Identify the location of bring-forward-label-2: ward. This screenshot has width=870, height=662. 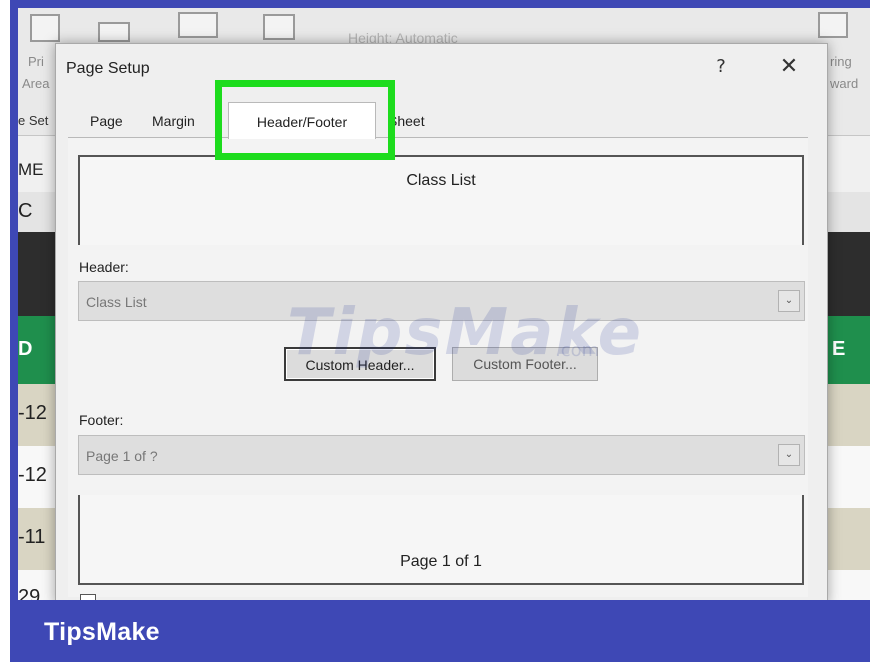
(844, 83).